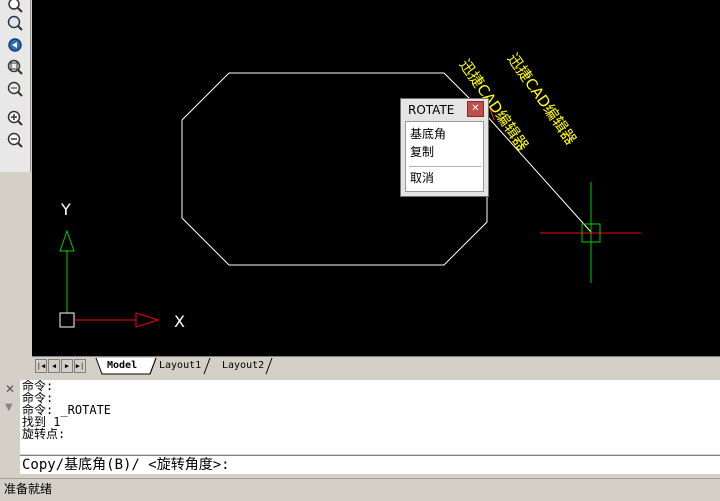  Describe the element at coordinates (9, 407) in the screenshot. I see `chevron-down-icon: ▼` at that location.